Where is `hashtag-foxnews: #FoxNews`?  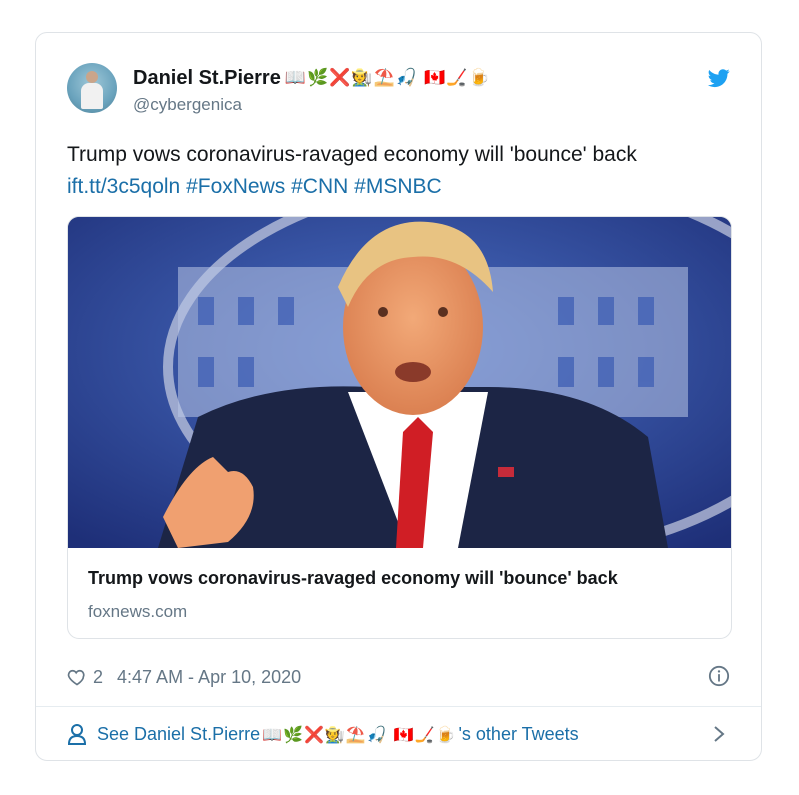 hashtag-foxnews: #FoxNews is located at coordinates (235, 186).